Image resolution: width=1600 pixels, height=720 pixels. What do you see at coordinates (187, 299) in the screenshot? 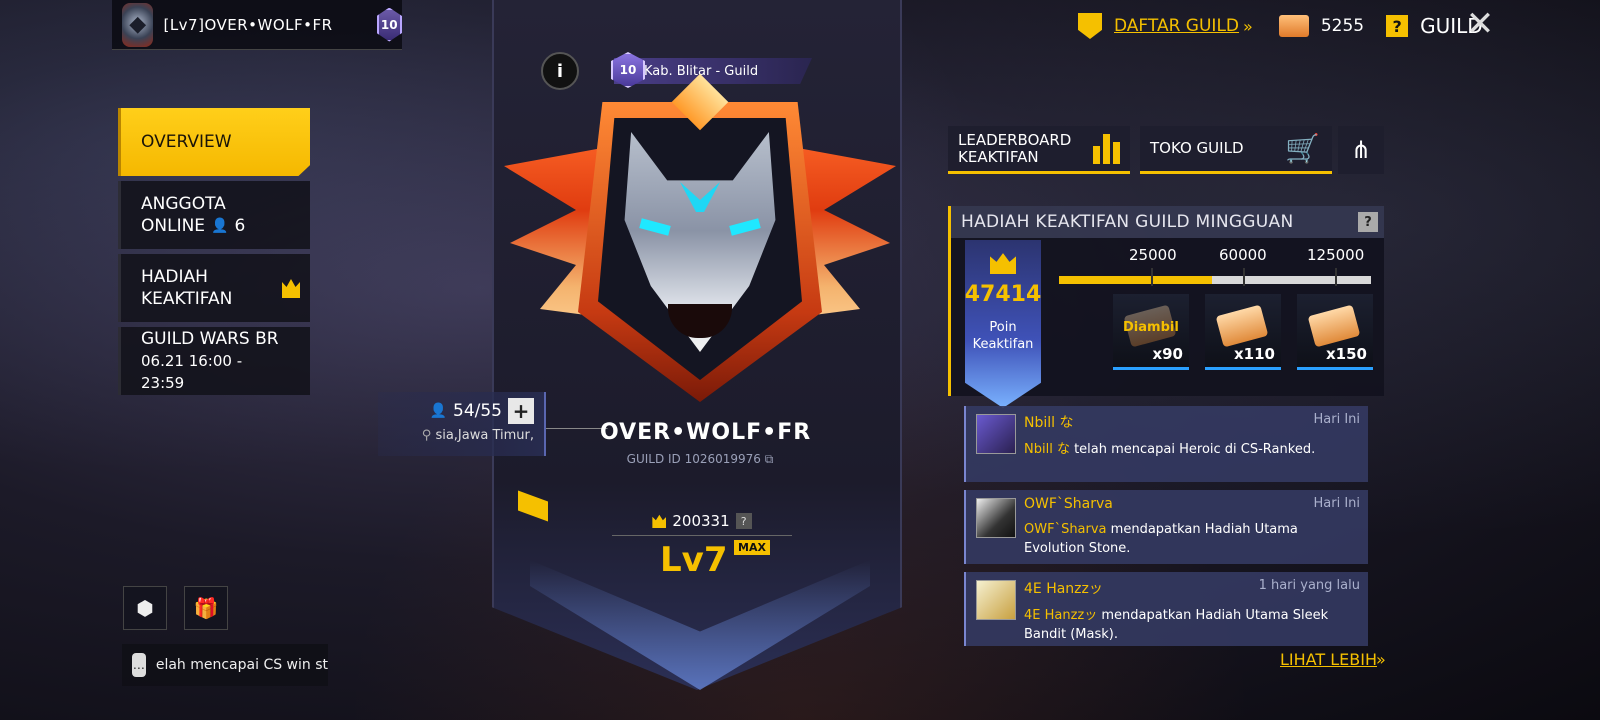
I see `nav-reward-label-2: KEAKTIFAN` at bounding box center [187, 299].